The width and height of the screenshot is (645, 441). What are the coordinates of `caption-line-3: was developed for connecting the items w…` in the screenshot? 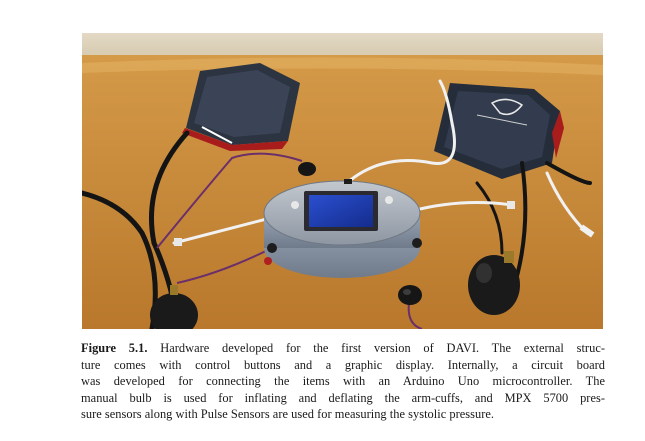 It's located at (343, 381).